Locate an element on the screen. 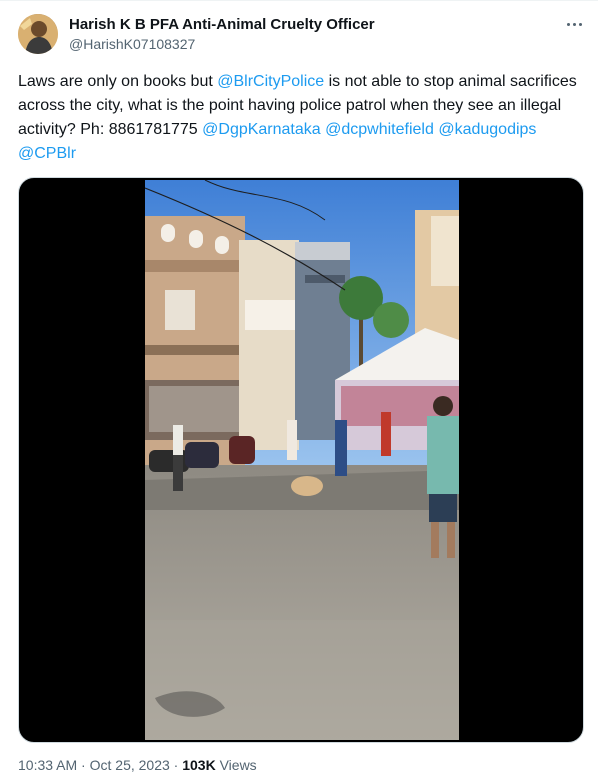 The image size is (598, 782). views-count: 103K is located at coordinates (199, 765).